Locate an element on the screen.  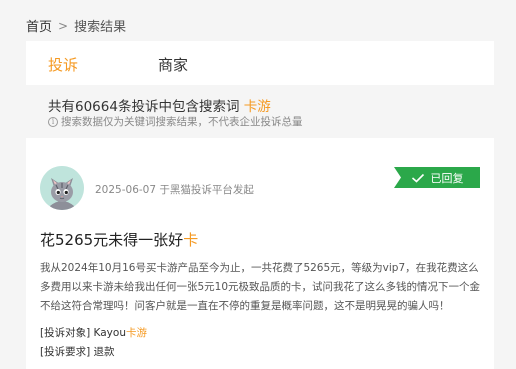
avatar-cat-icon is located at coordinates (62, 188).